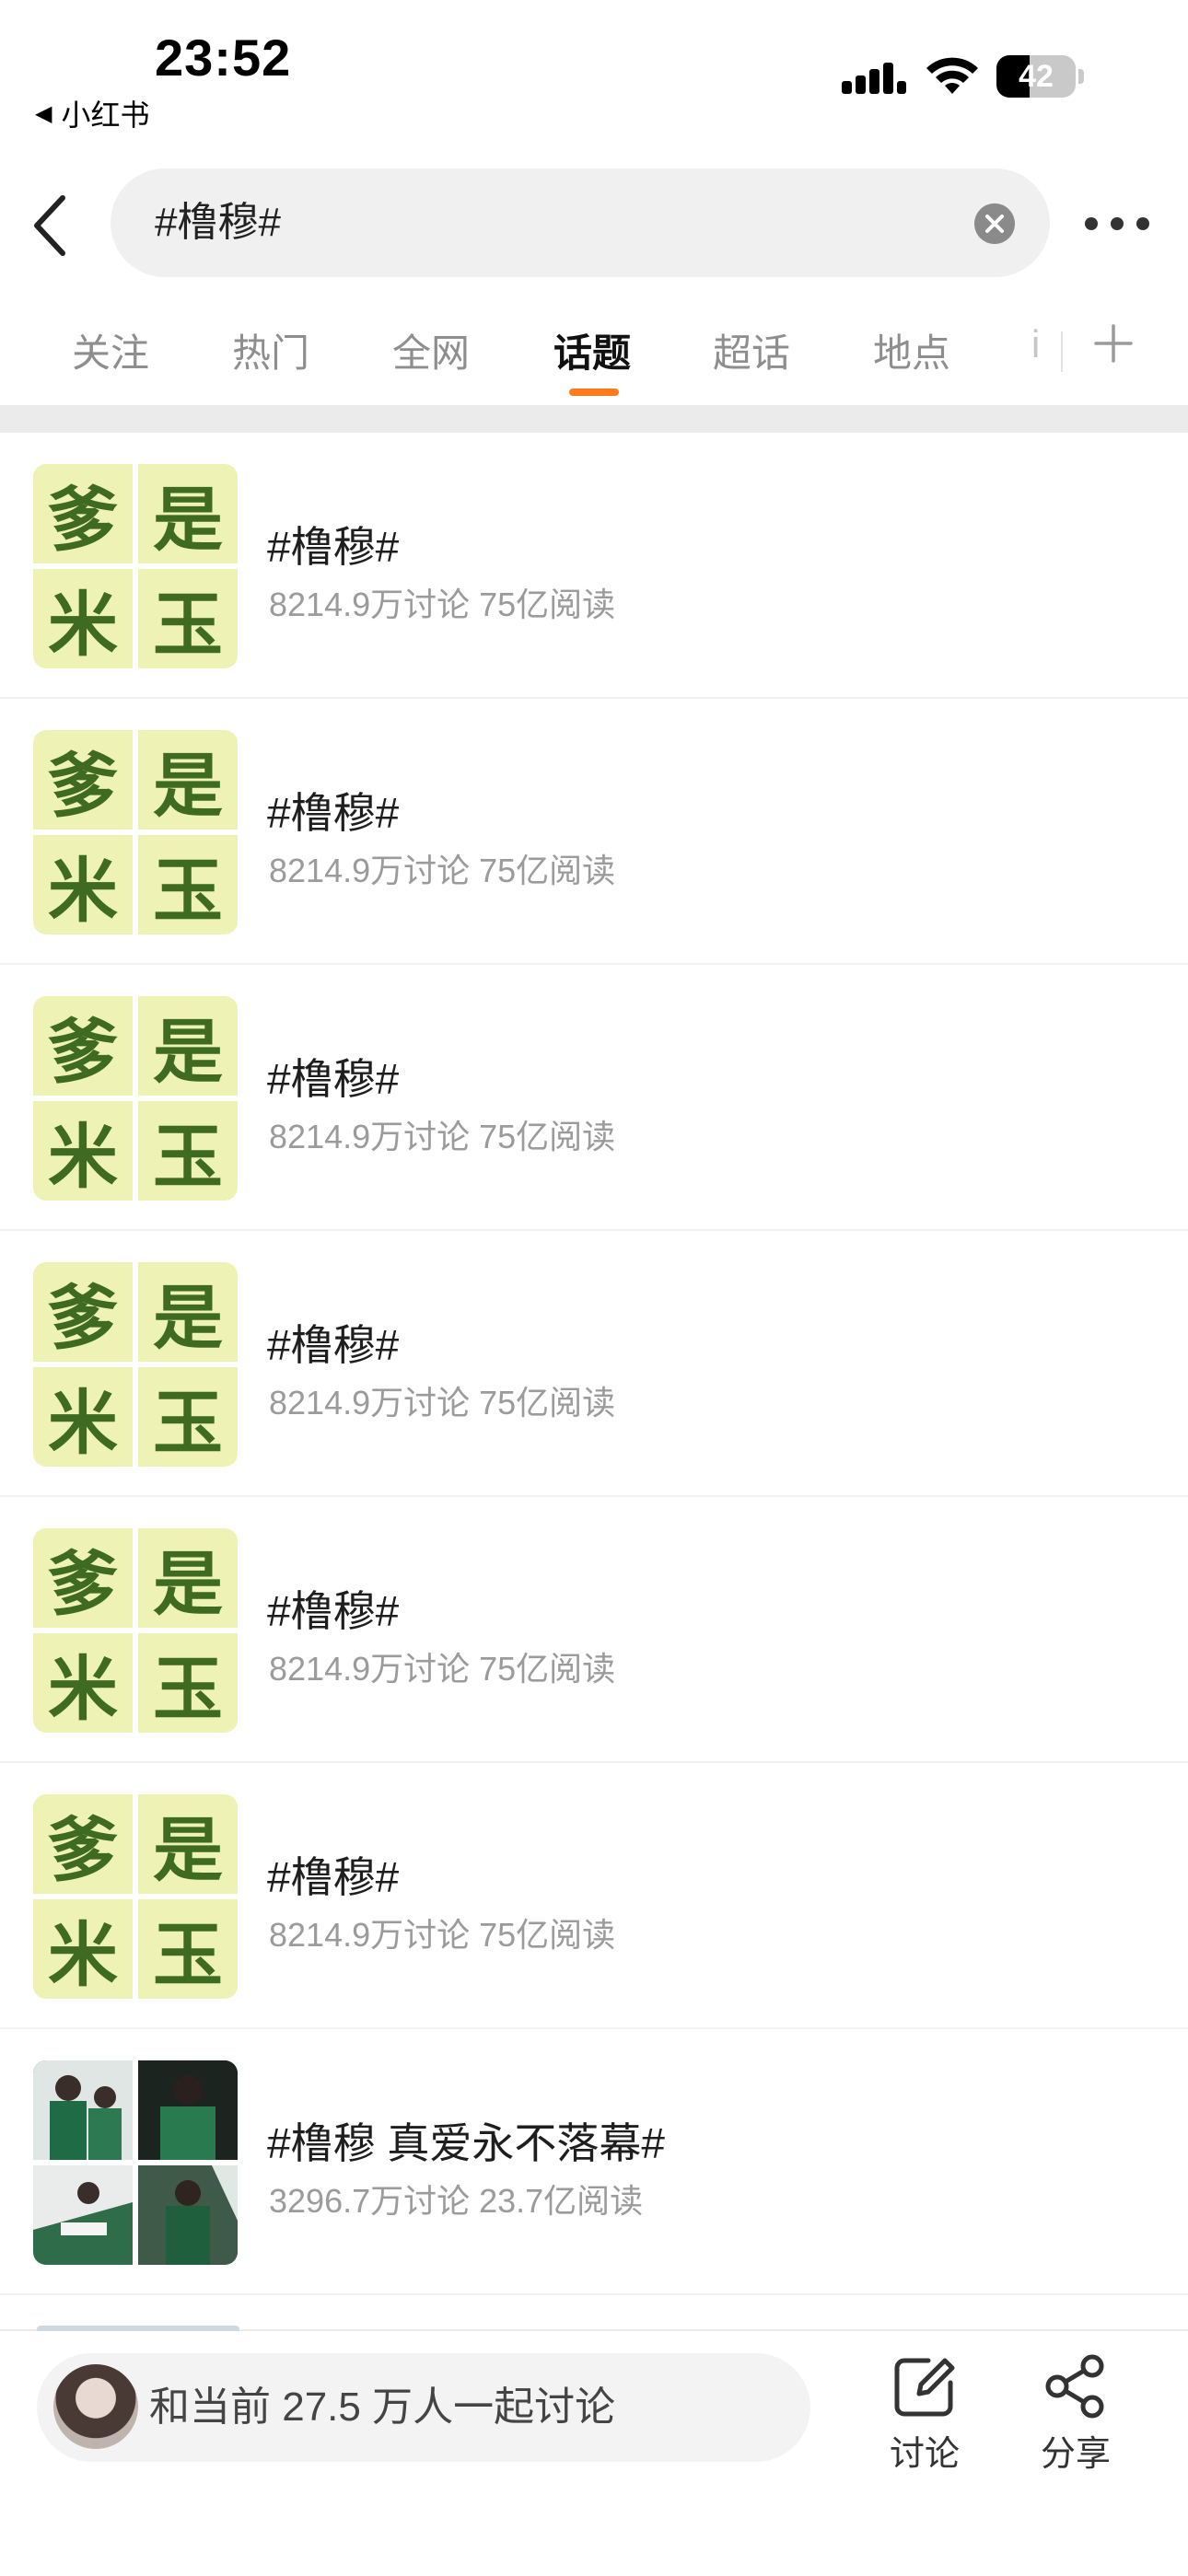  I want to click on status-time: 23:52, so click(223, 58).